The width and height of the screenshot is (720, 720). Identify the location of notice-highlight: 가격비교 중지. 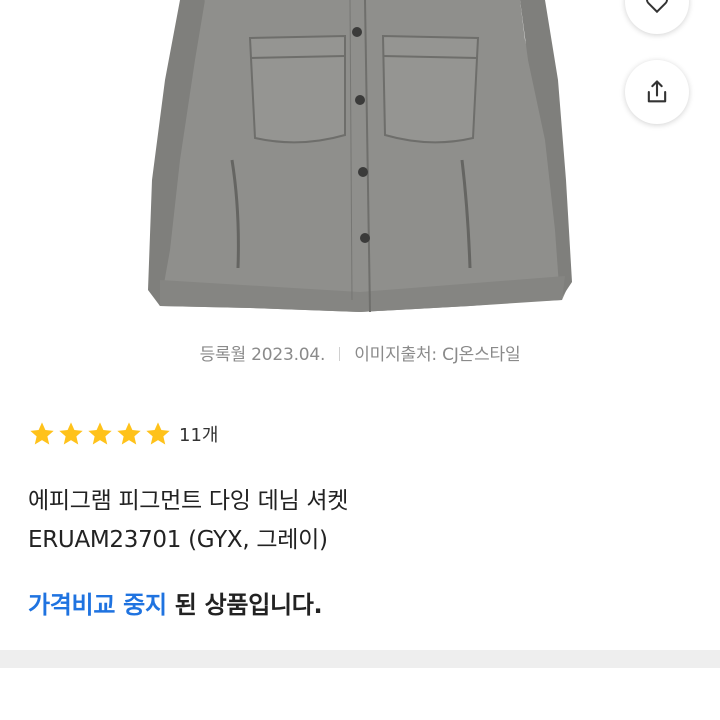
(97, 605).